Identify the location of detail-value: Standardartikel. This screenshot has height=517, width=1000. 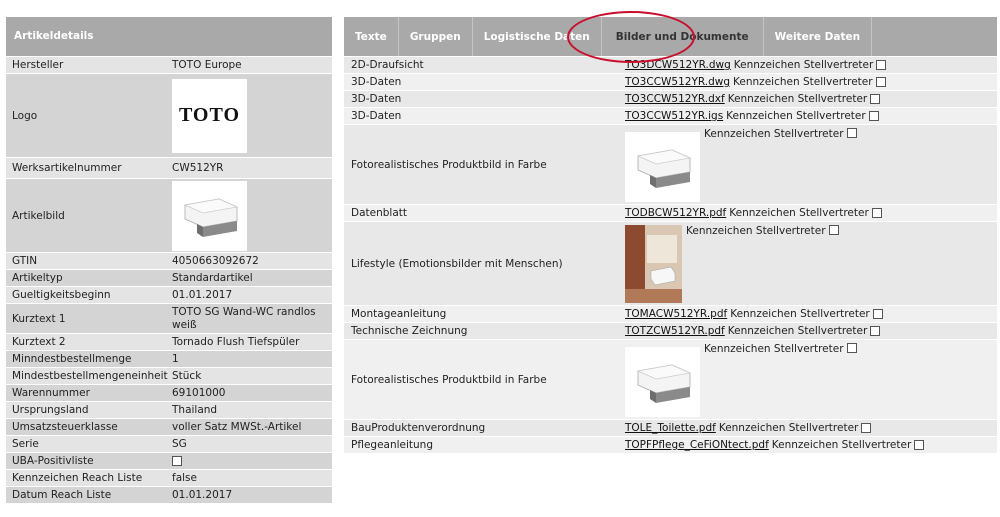
(212, 278).